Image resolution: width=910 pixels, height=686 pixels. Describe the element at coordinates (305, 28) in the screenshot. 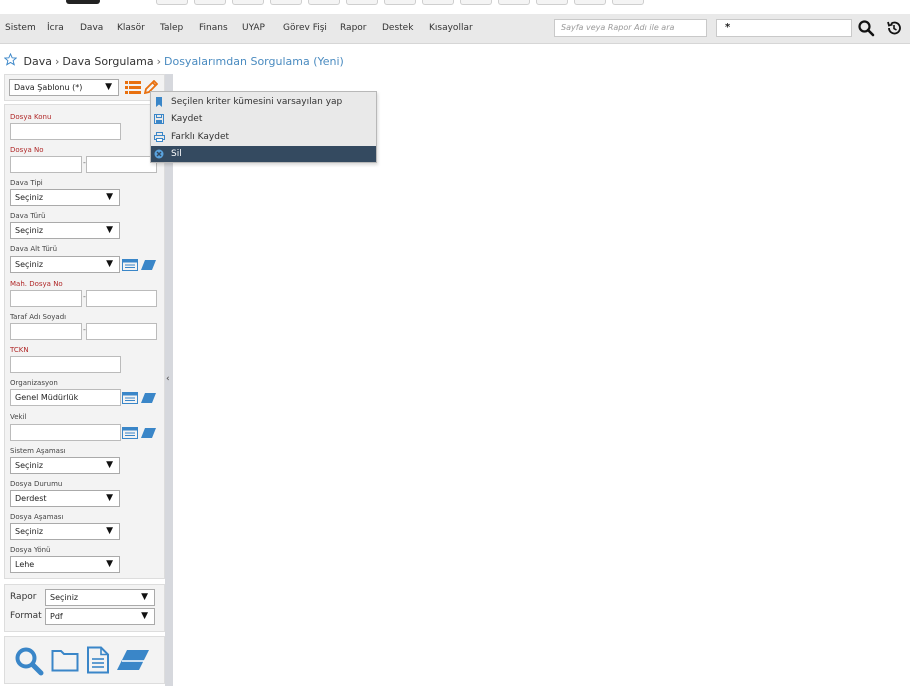

I see `menu-item-gorev-fisi: Görev Fişi` at that location.